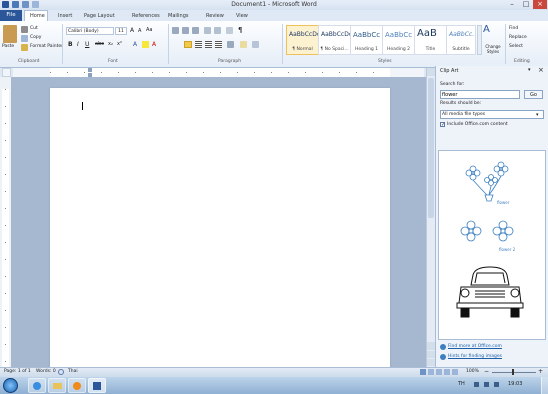 The width and height of the screenshot is (548, 394). Describe the element at coordinates (178, 16) in the screenshot. I see `tab-mailings: Mailings` at that location.